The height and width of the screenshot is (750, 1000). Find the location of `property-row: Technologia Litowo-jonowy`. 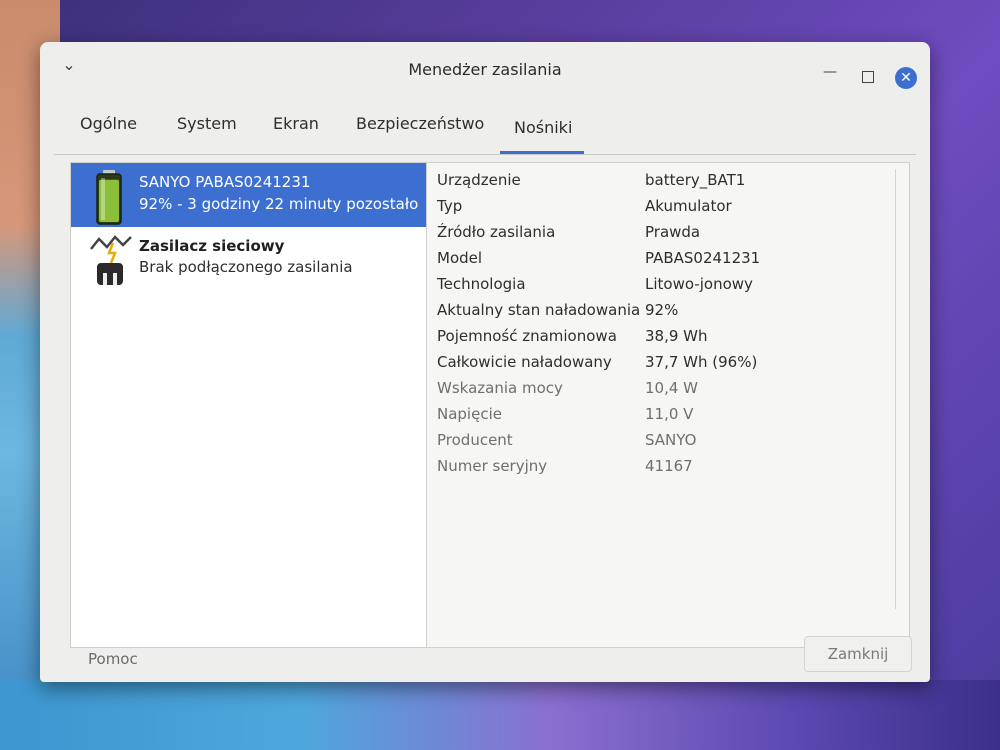

property-row: Technologia Litowo-jonowy is located at coordinates (666, 284).